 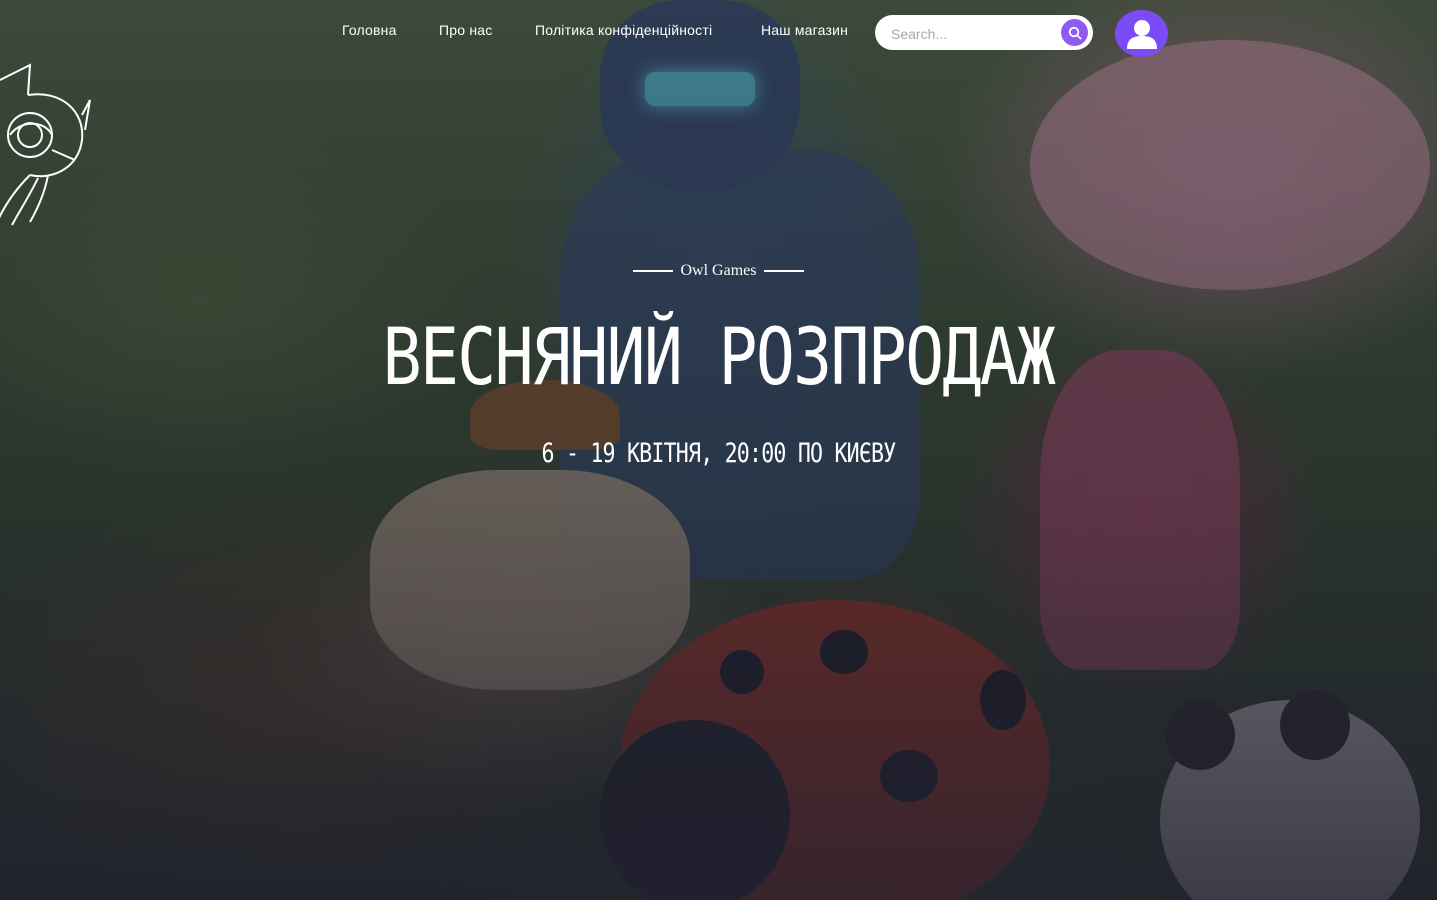 What do you see at coordinates (784, 271) in the screenshot?
I see `kicker-line-right` at bounding box center [784, 271].